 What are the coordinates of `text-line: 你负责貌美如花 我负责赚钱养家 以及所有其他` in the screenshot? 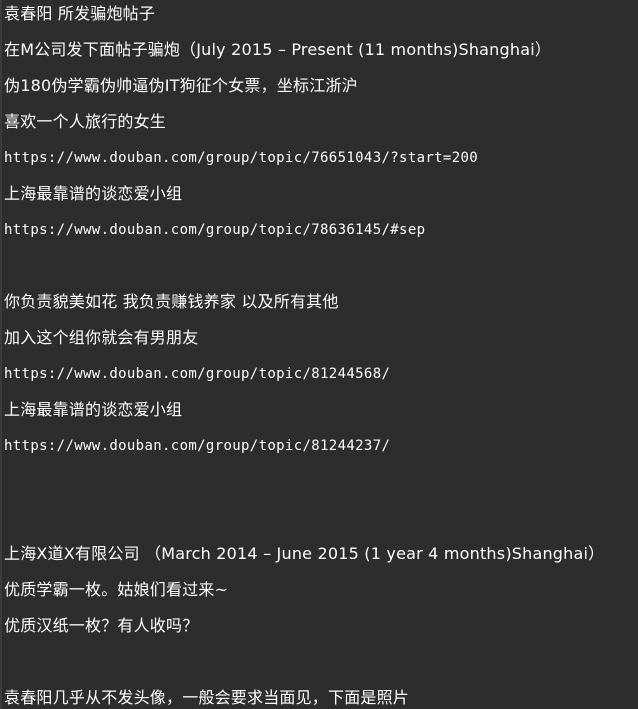 It's located at (171, 301).